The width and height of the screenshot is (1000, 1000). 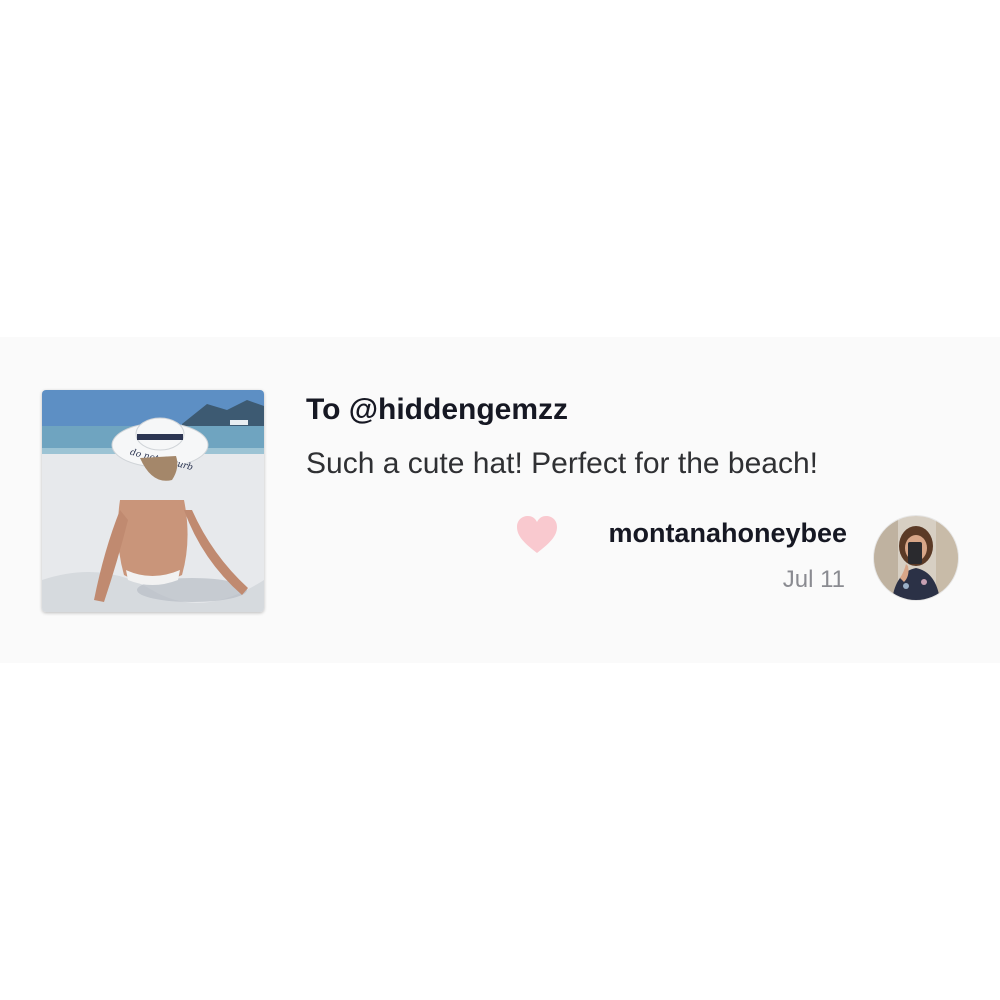 What do you see at coordinates (537, 535) in the screenshot?
I see `heart-icon` at bounding box center [537, 535].